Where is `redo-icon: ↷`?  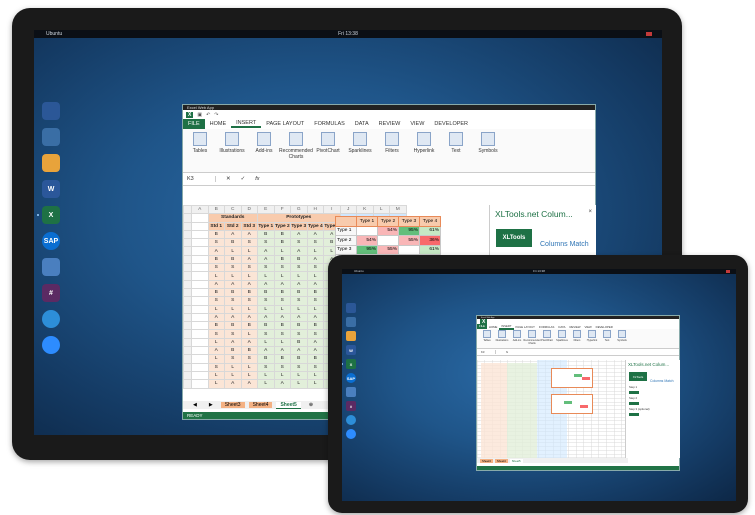
redo-icon: ↷ is located at coordinates (216, 115).